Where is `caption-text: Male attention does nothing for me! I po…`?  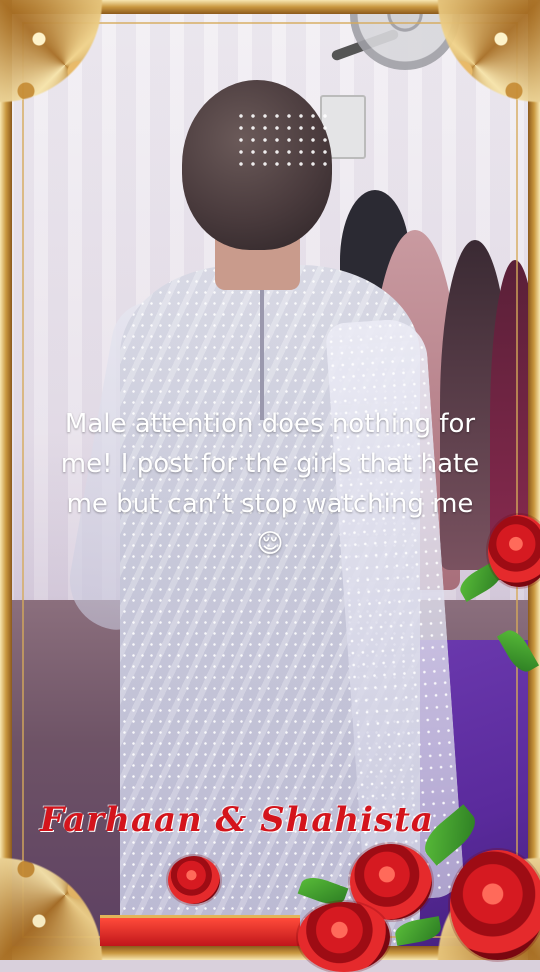 caption-text: Male attention does nothing for me! I po… is located at coordinates (270, 484).